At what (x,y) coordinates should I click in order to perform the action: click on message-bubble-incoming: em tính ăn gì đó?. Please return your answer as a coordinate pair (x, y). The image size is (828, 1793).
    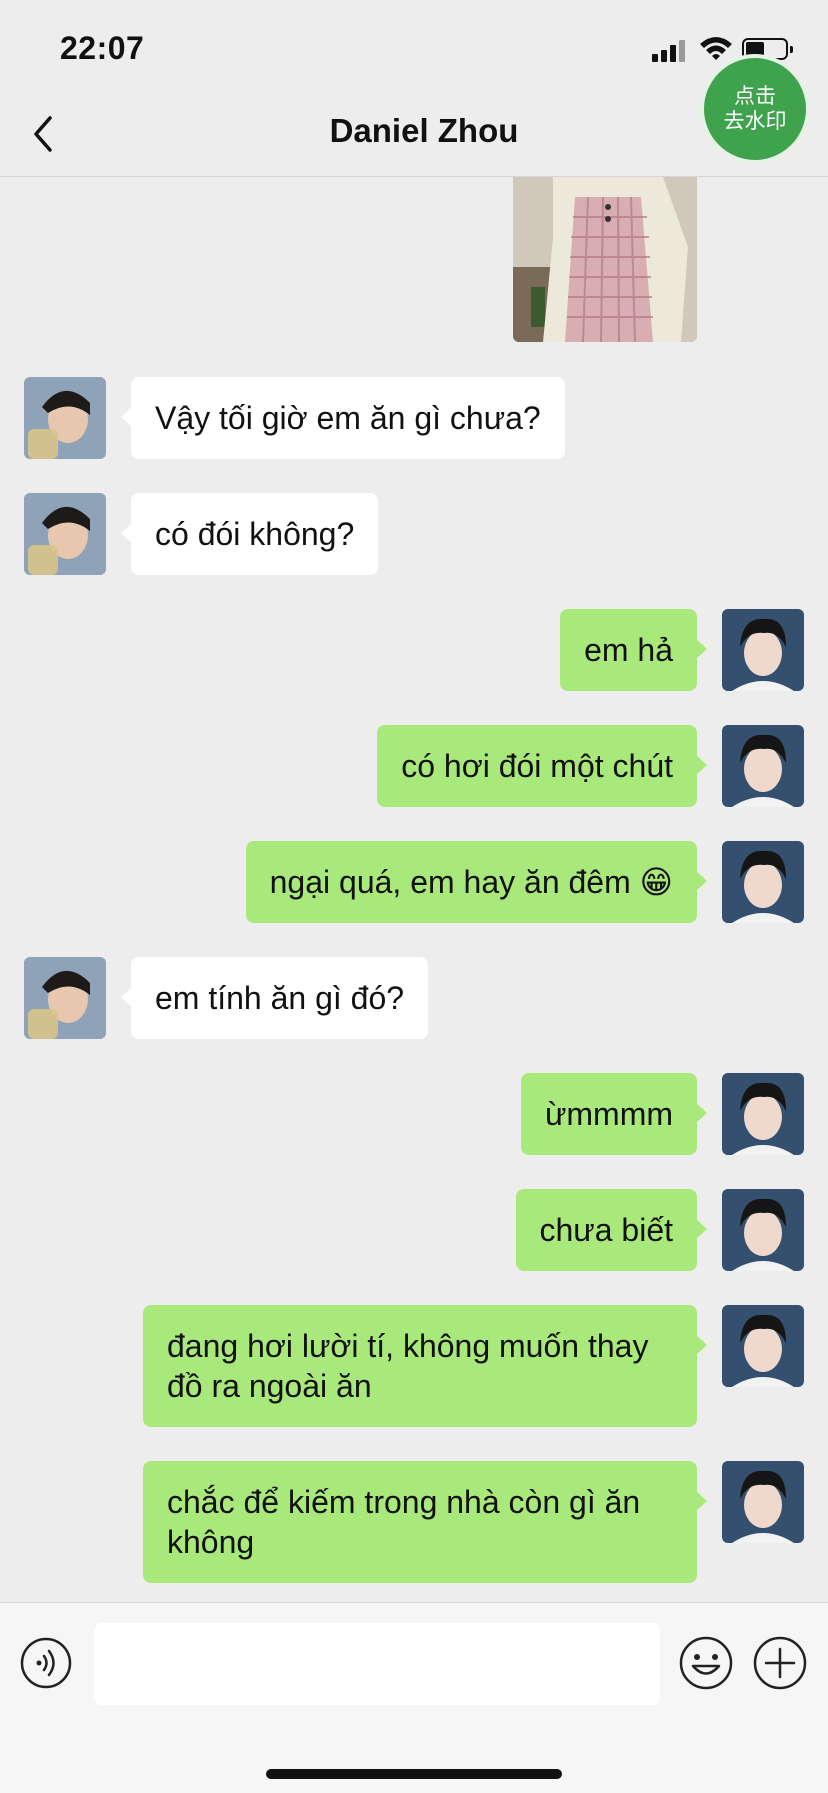
    Looking at the image, I should click on (274, 998).